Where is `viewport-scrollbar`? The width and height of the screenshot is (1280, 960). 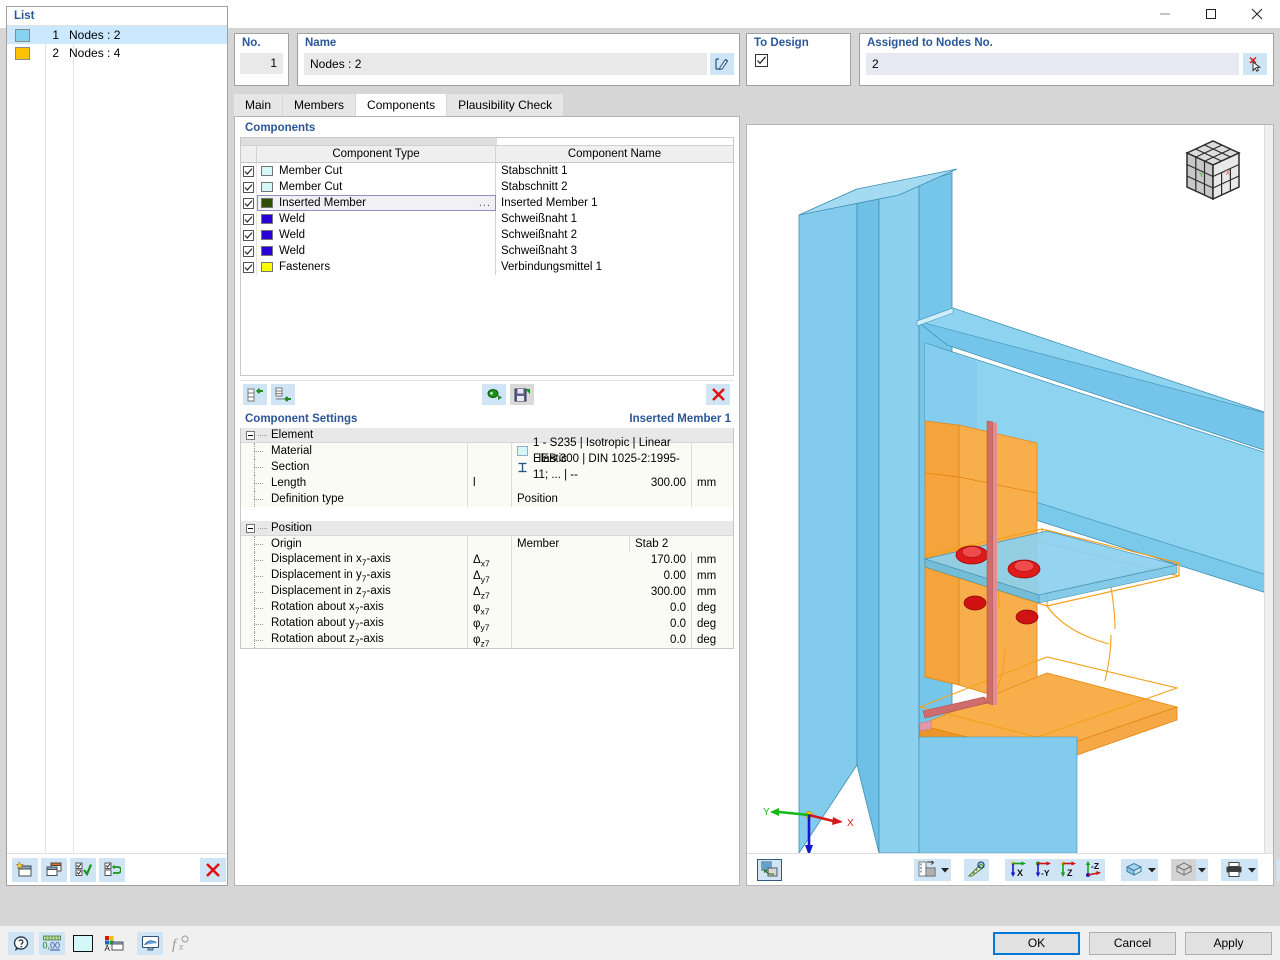 viewport-scrollbar is located at coordinates (1268, 489).